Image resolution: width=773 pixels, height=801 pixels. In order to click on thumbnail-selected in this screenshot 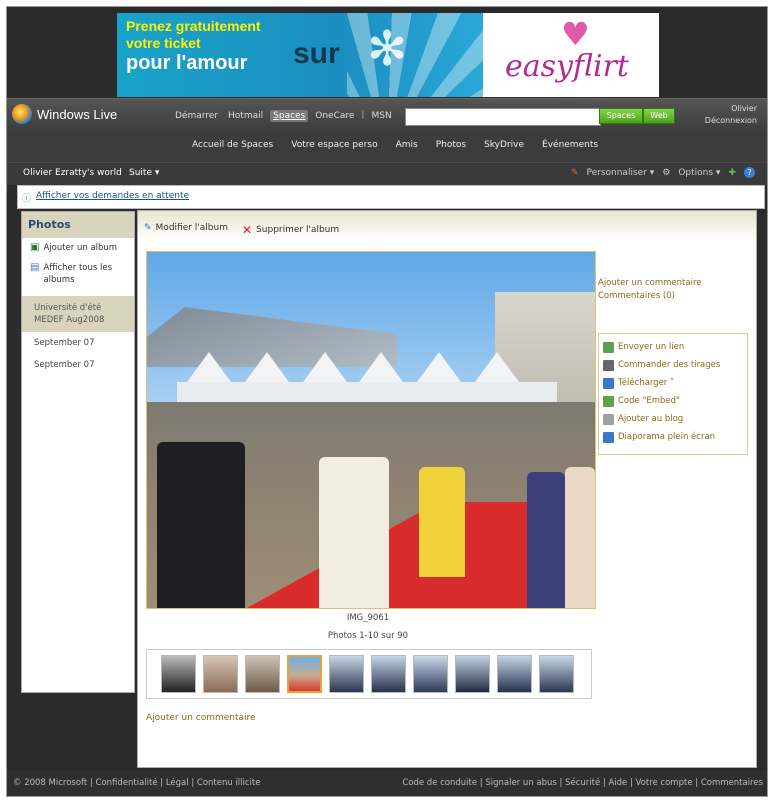, I will do `click(304, 674)`.